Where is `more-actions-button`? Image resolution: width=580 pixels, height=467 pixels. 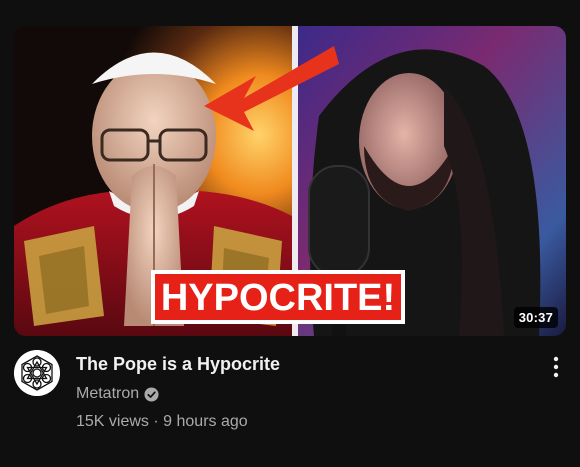 more-actions-button is located at coordinates (556, 367).